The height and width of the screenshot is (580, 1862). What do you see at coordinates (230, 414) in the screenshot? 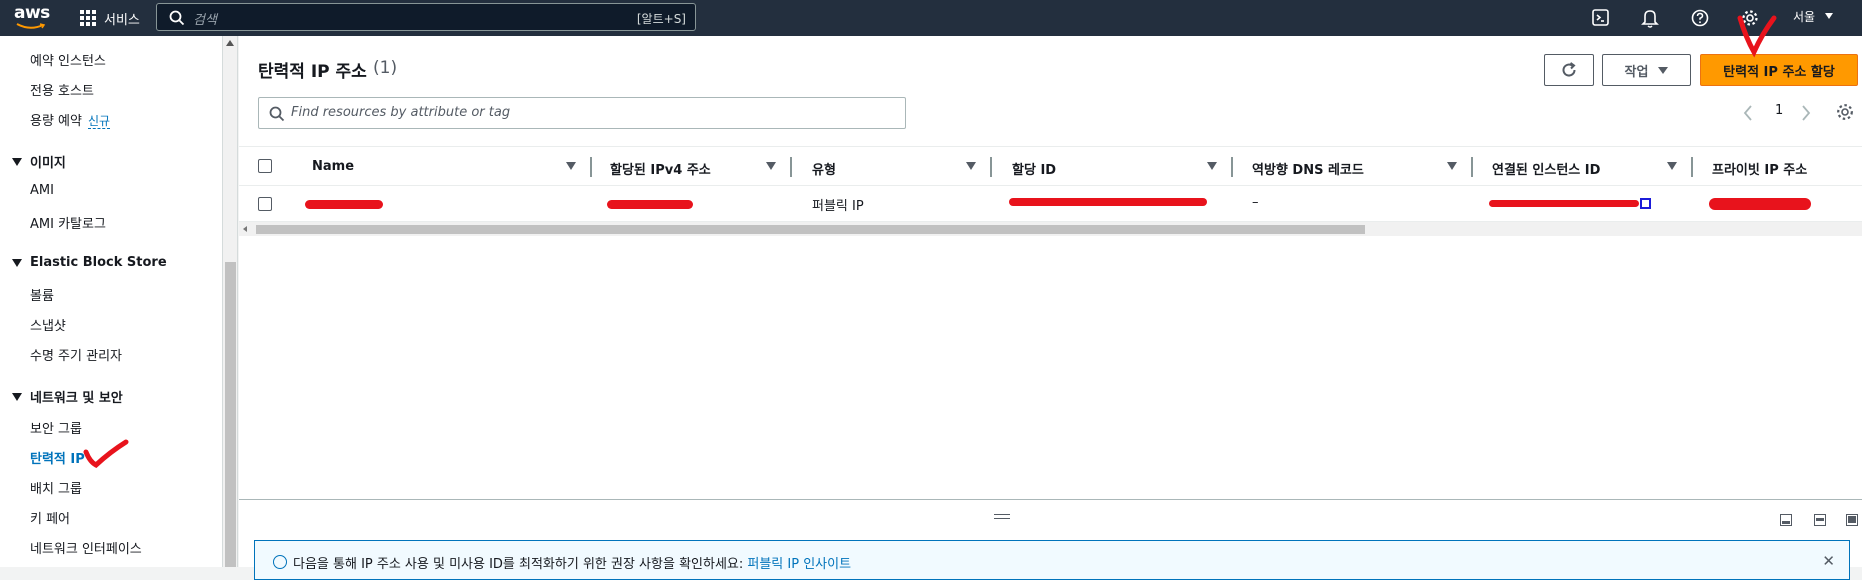
I see `sidebar-scrollbar-thumb` at bounding box center [230, 414].